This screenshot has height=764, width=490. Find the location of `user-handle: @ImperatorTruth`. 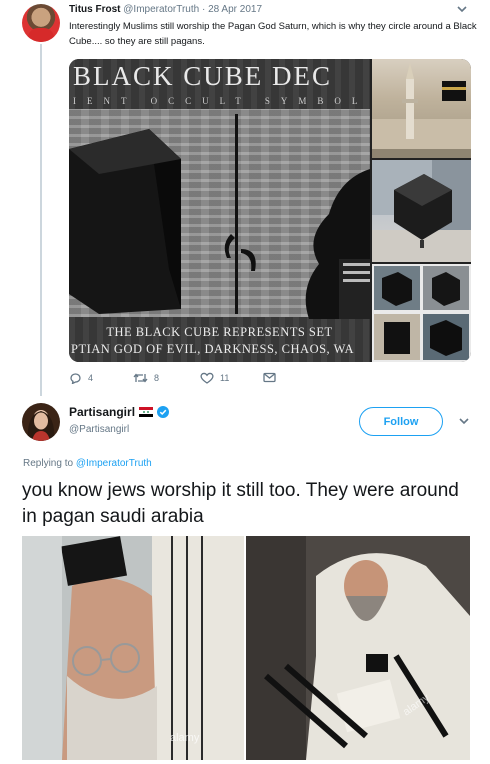

user-handle: @ImperatorTruth is located at coordinates (161, 9).